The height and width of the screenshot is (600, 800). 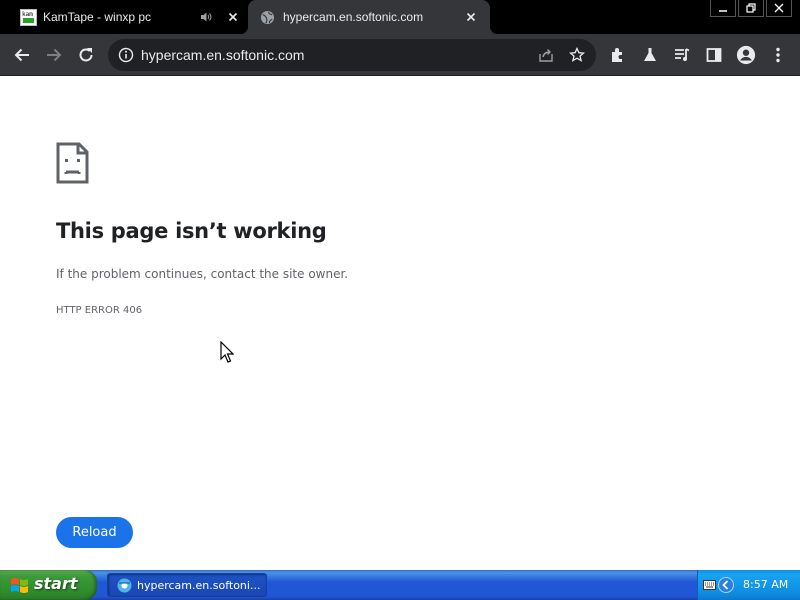 I want to click on tab-kamtape: kam KamTape - winxp pc, so click(x=128, y=17).